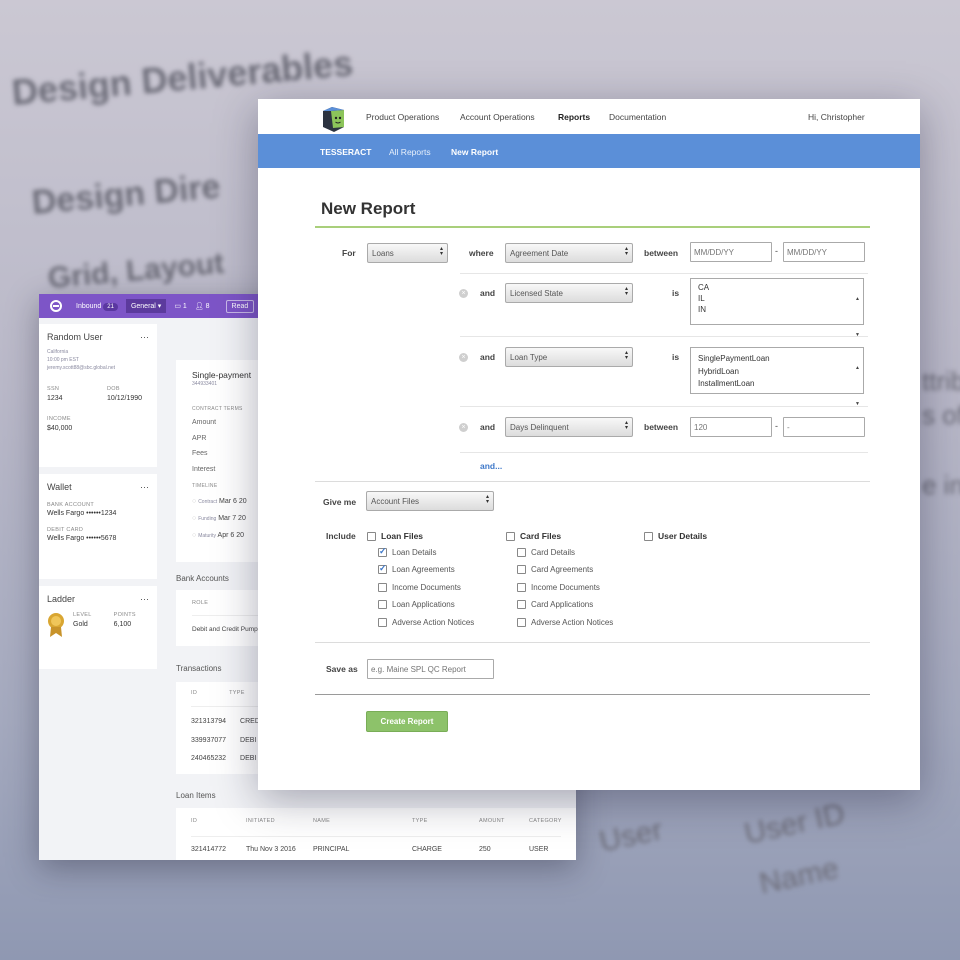 Image resolution: width=960 pixels, height=960 pixels. Describe the element at coordinates (333, 119) in the screenshot. I see `tesseract-cube-logo-icon` at that location.